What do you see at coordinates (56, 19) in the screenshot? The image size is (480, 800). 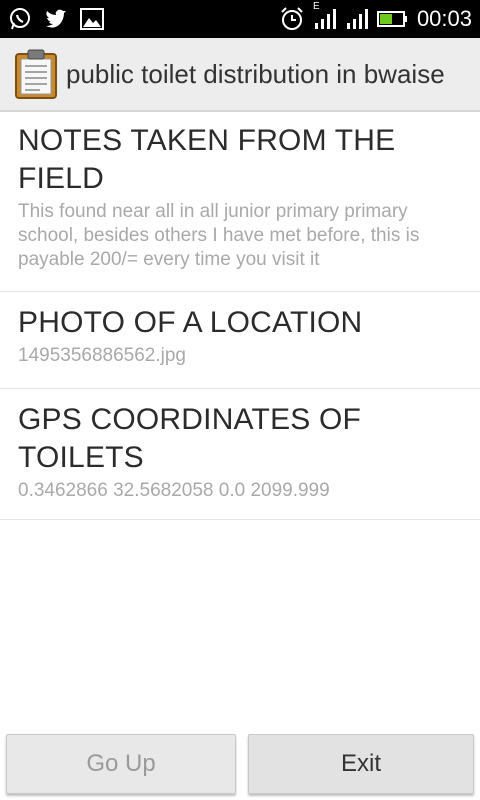 I see `twitter-icon` at bounding box center [56, 19].